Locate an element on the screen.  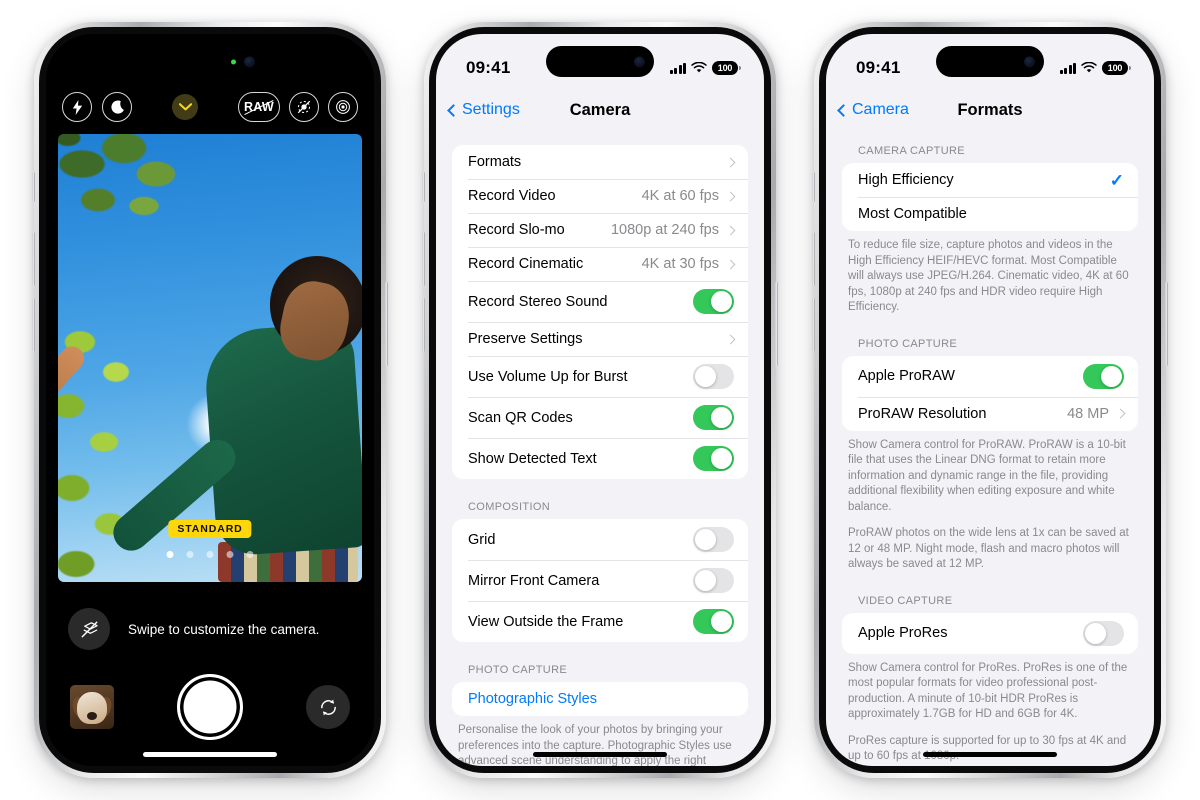
flash-icon is located at coordinates (77, 107).